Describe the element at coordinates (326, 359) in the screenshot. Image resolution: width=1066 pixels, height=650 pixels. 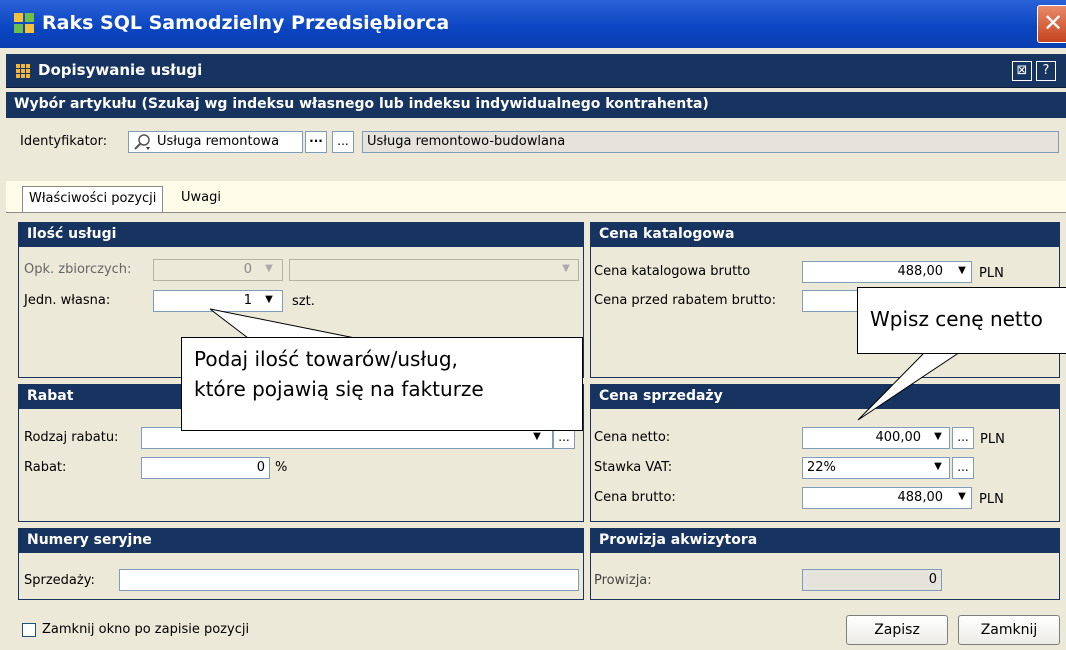
I see `quantity-callout-line1: Podaj ilość towarów/usług,` at that location.